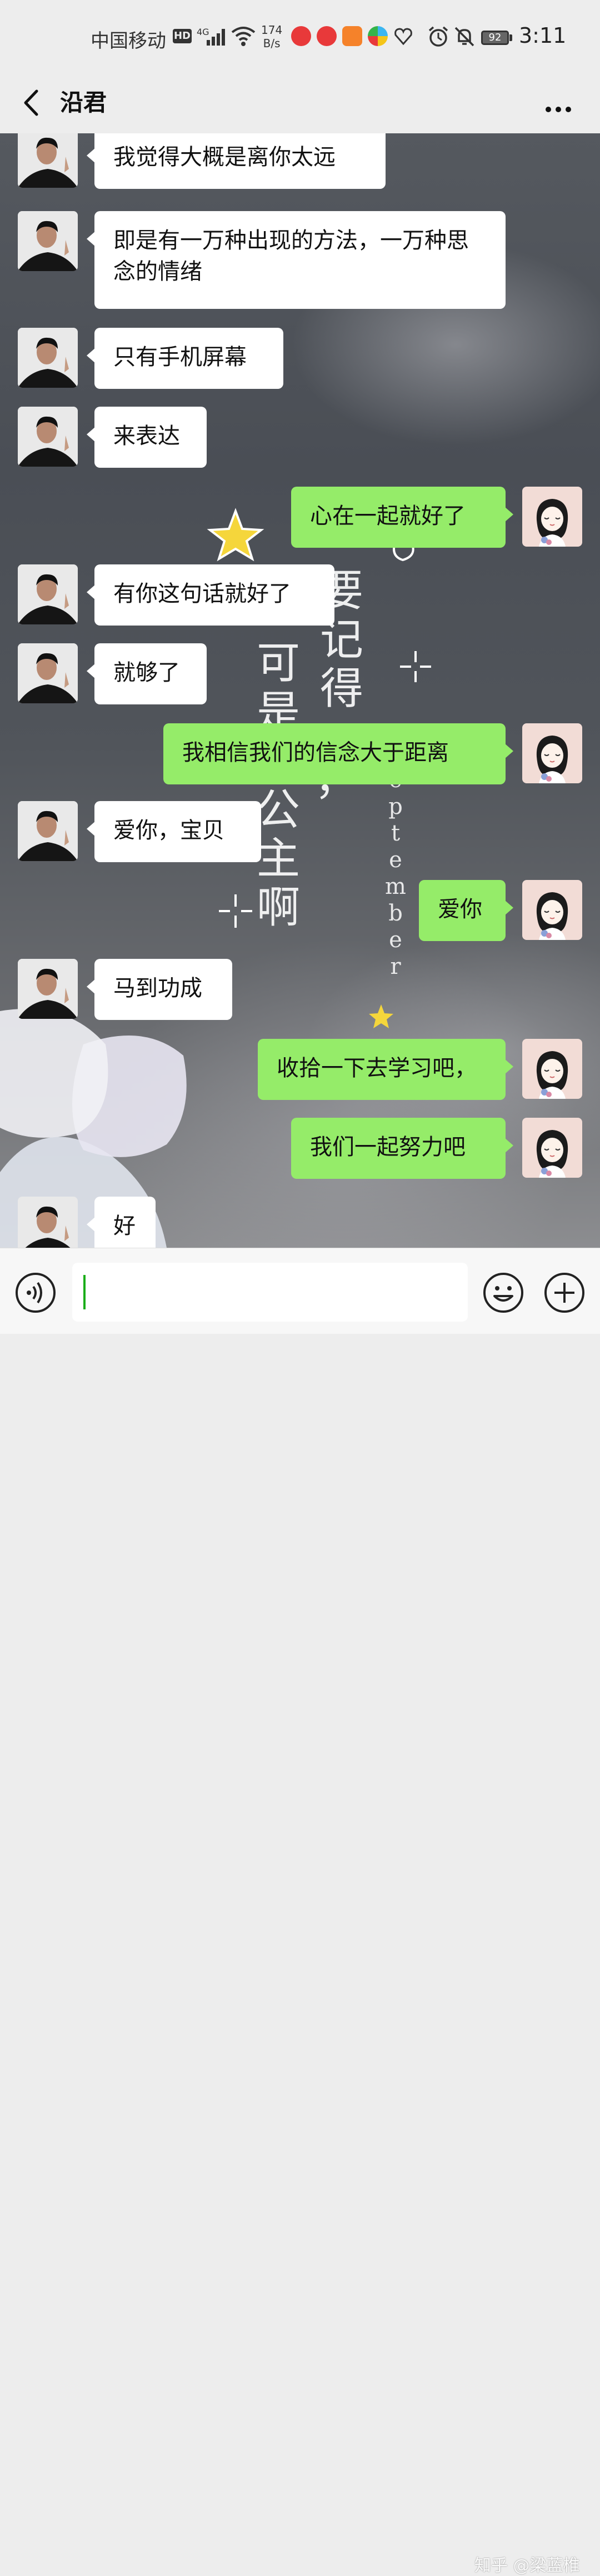 Image resolution: width=600 pixels, height=2576 pixels. Describe the element at coordinates (128, 41) in the screenshot. I see `carrier-name: 中国移动` at that location.